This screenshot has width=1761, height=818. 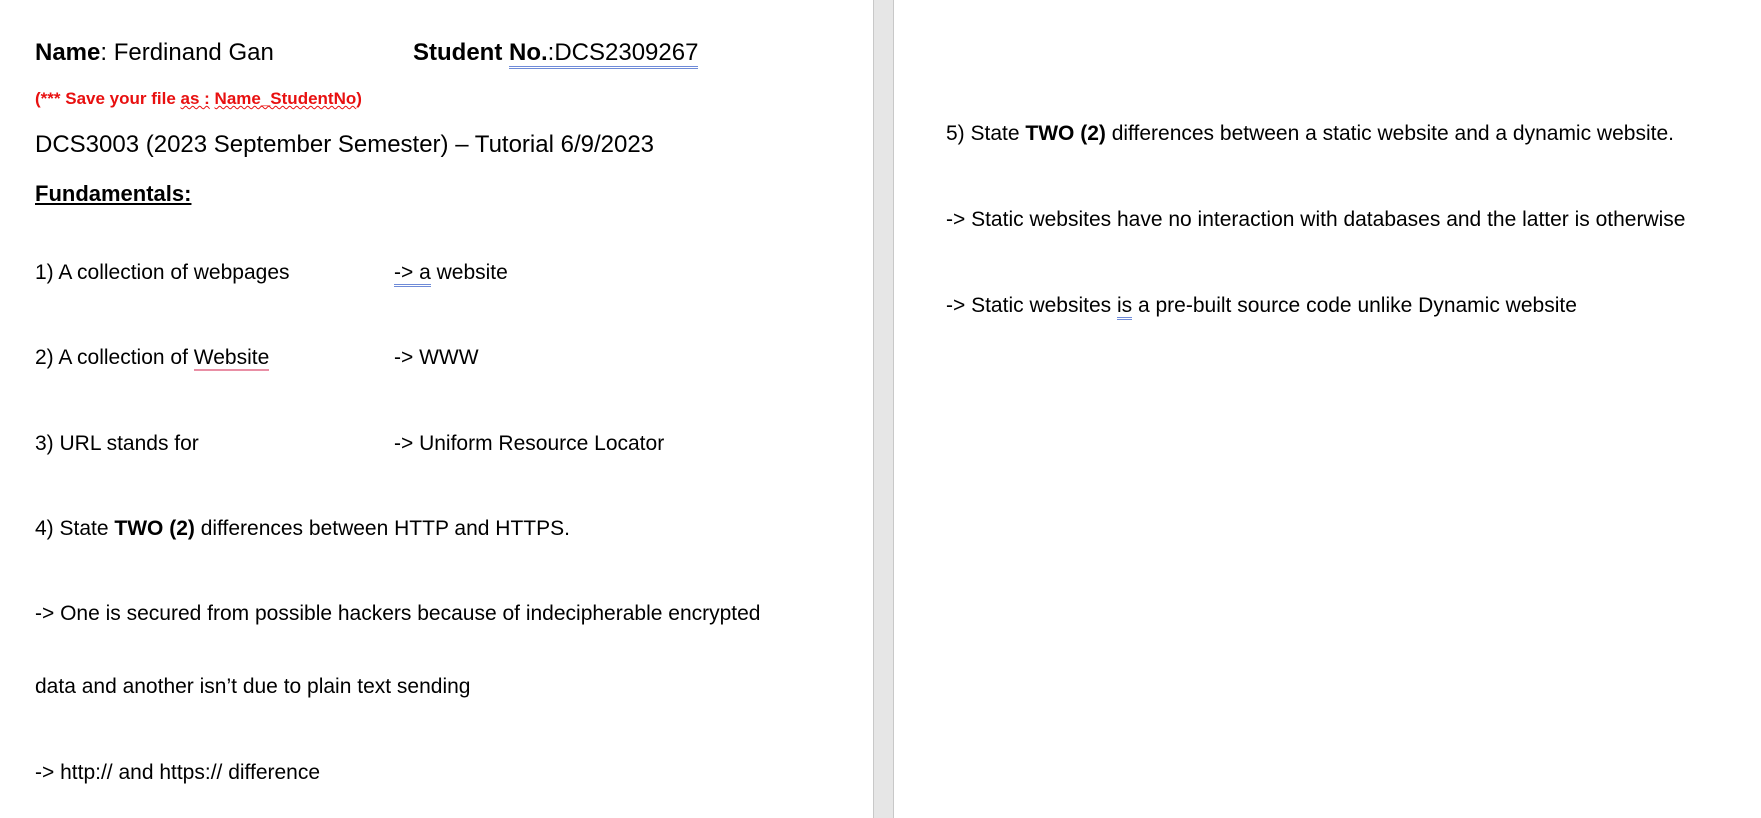 I want to click on name-line: Name: Ferdinand Gan, so click(x=154, y=53).